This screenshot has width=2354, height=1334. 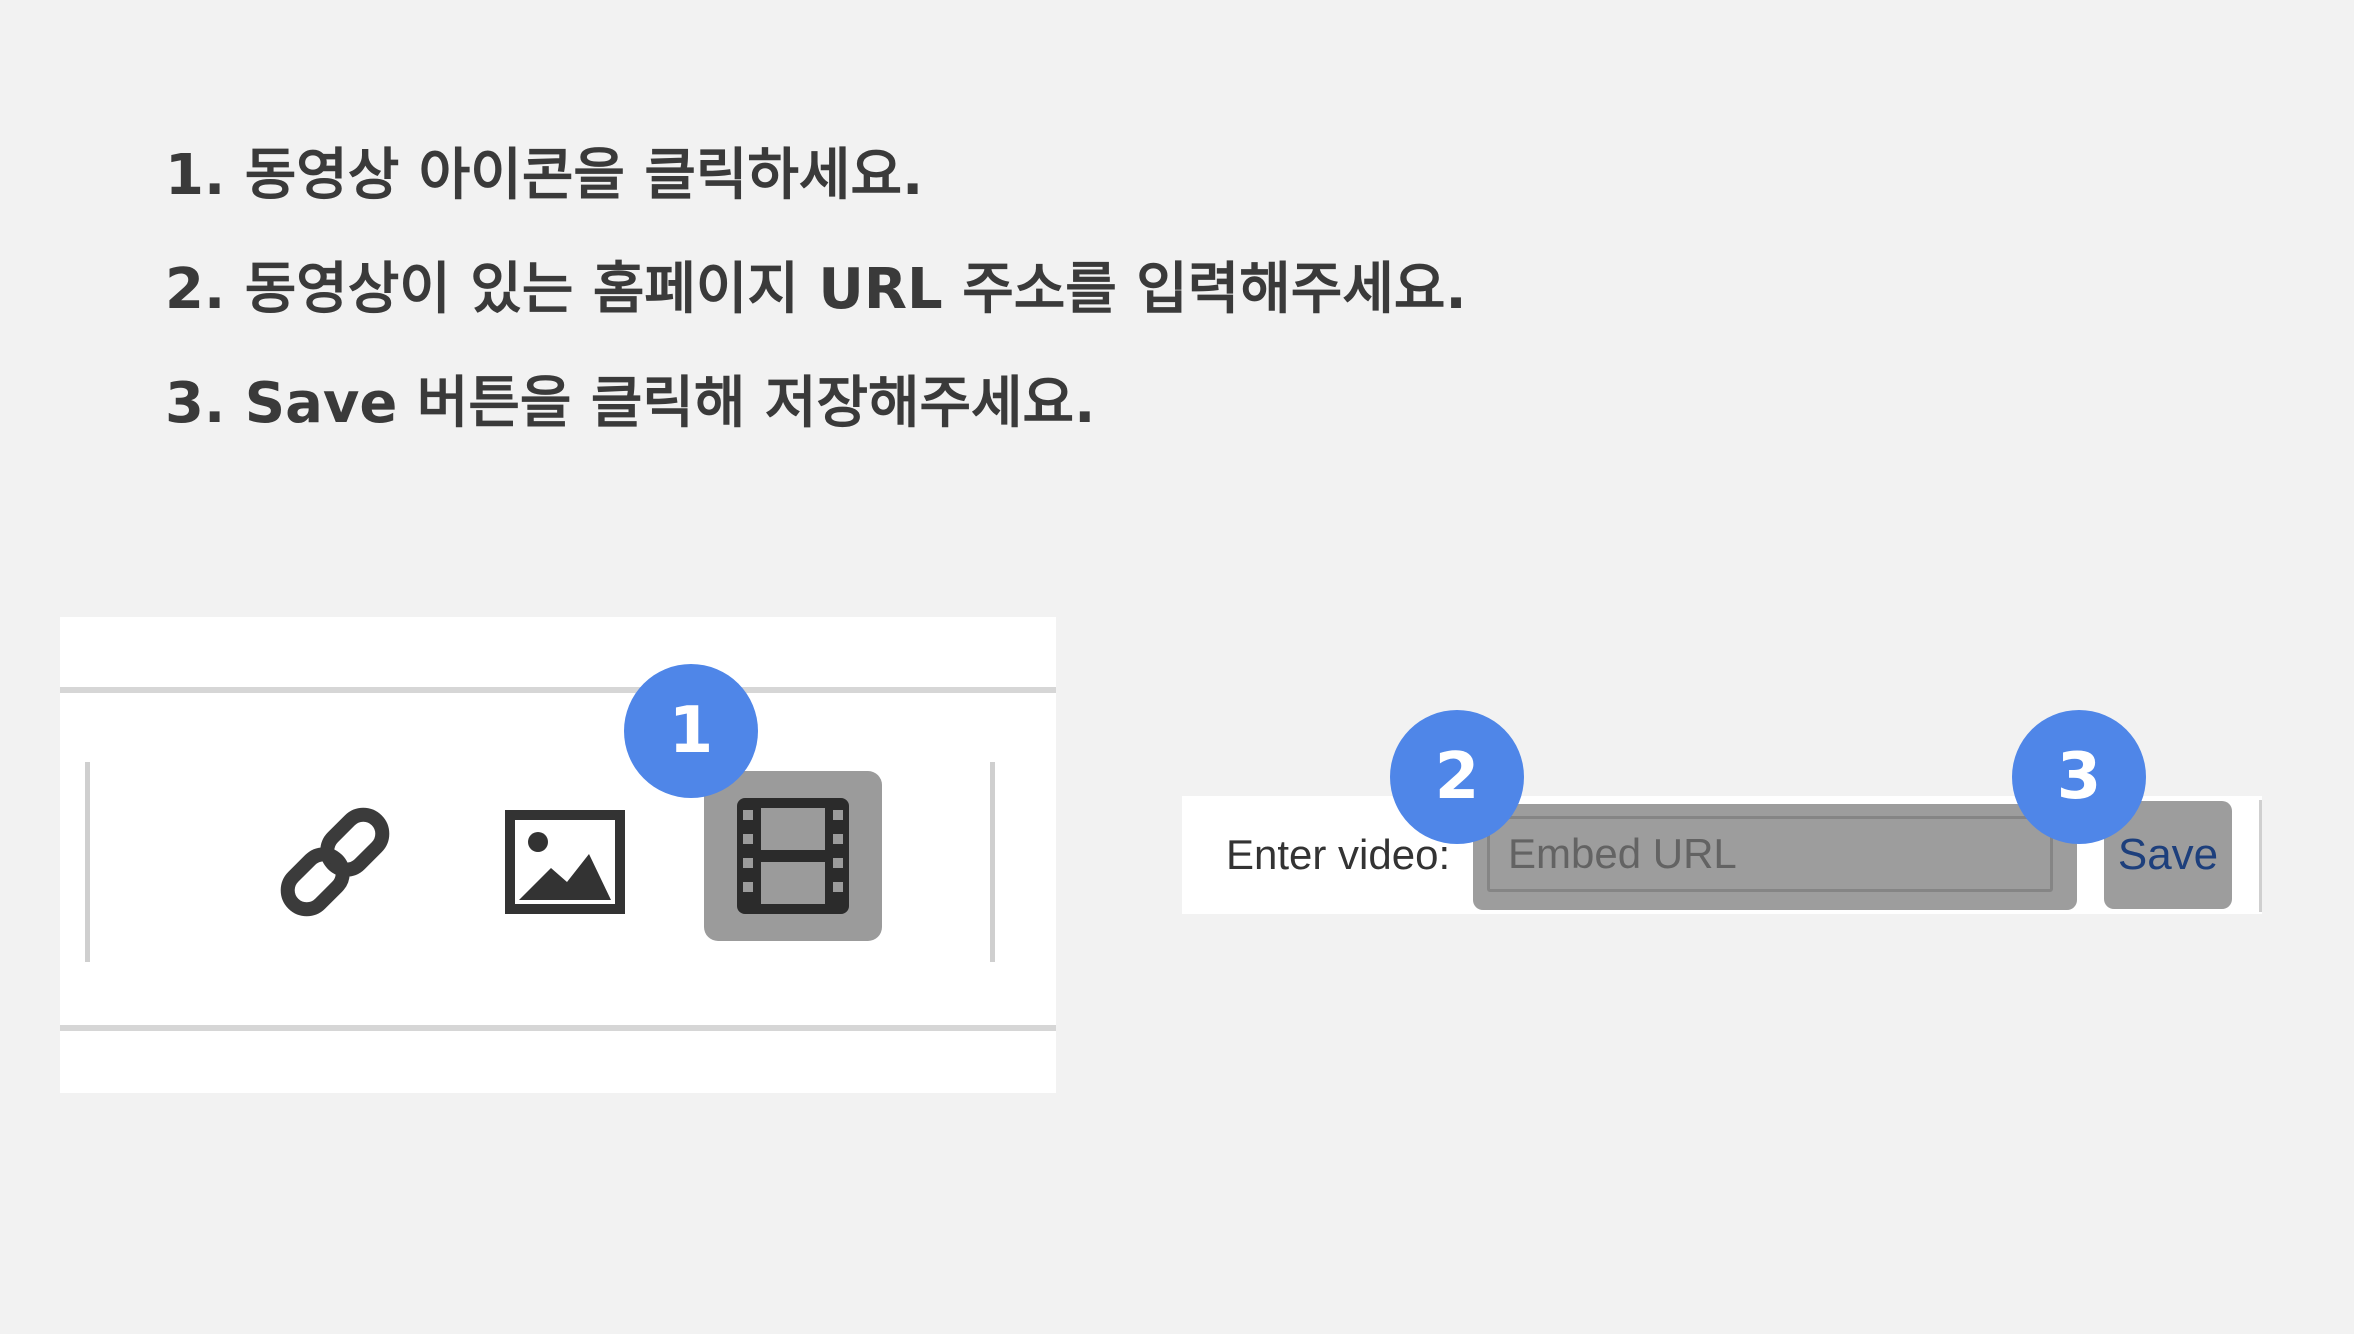 I want to click on step-badge-2: 2, so click(x=1457, y=777).